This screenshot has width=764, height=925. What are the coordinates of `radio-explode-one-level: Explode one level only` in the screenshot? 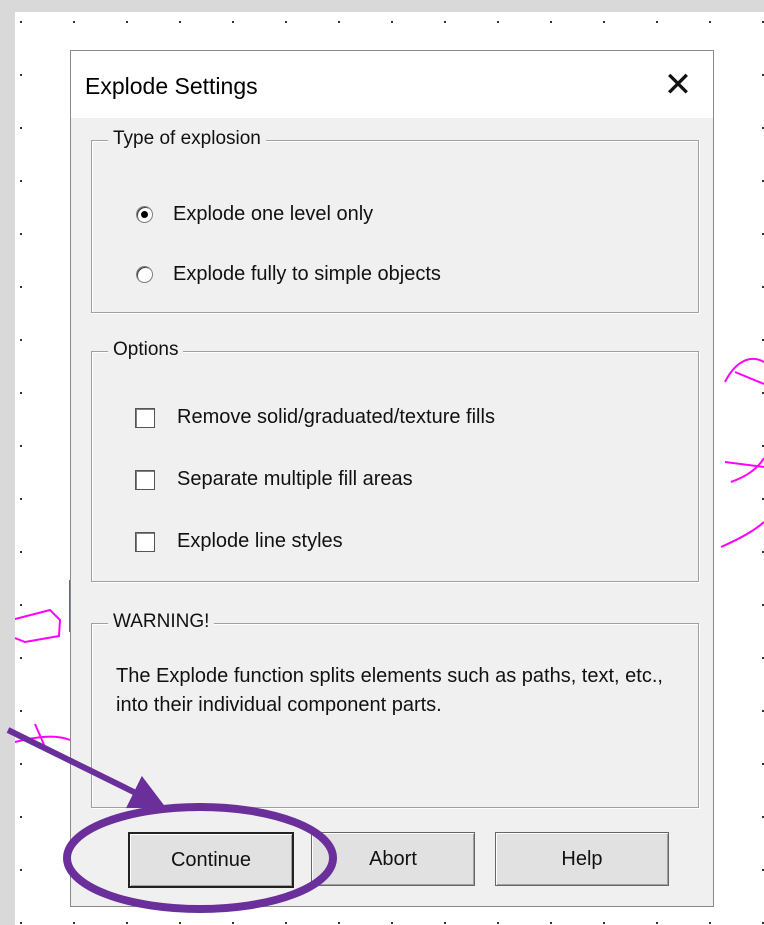 It's located at (254, 214).